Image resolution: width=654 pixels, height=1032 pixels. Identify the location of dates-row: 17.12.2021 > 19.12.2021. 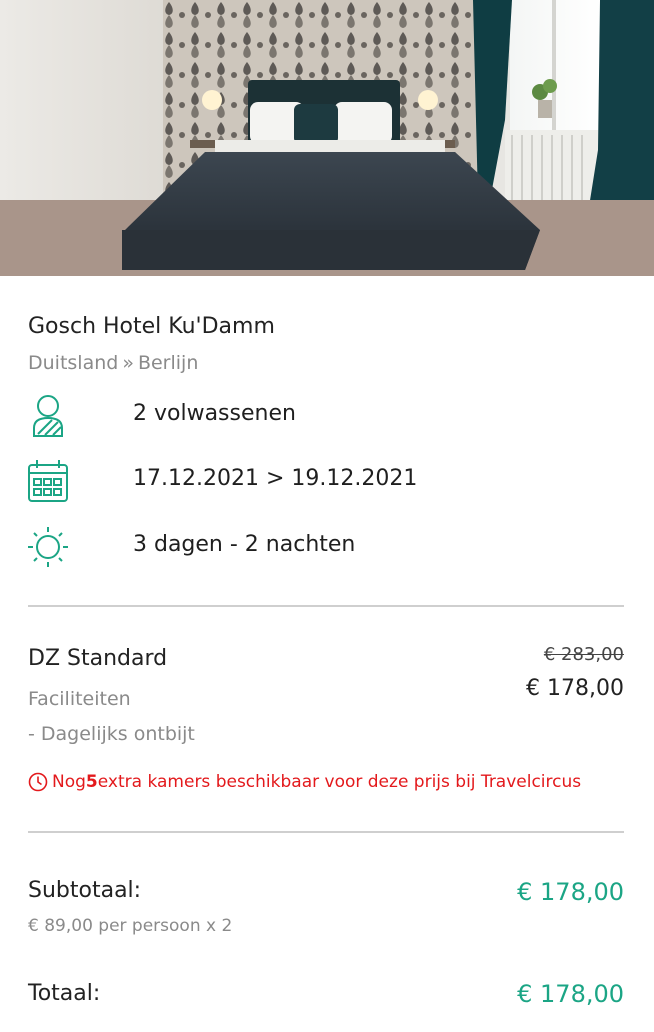
(326, 483).